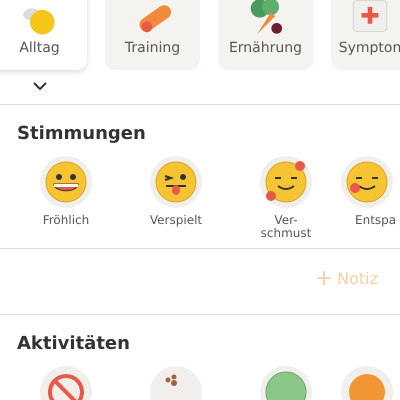  What do you see at coordinates (43, 35) in the screenshot?
I see `category-tab: Alltag` at bounding box center [43, 35].